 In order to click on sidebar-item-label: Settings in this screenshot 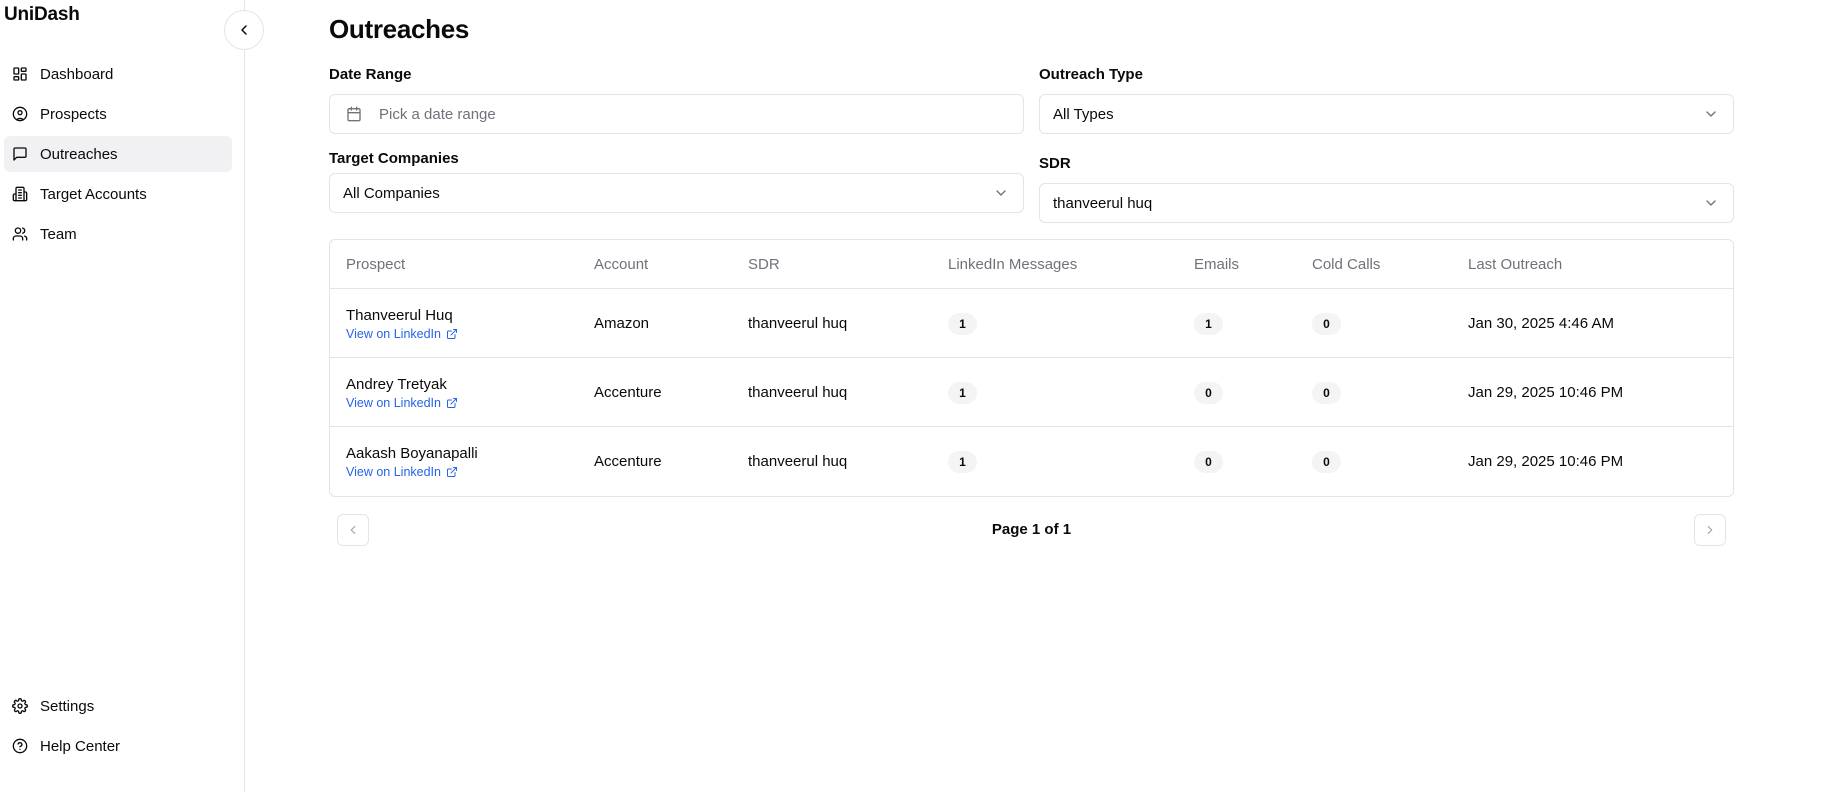, I will do `click(67, 706)`.